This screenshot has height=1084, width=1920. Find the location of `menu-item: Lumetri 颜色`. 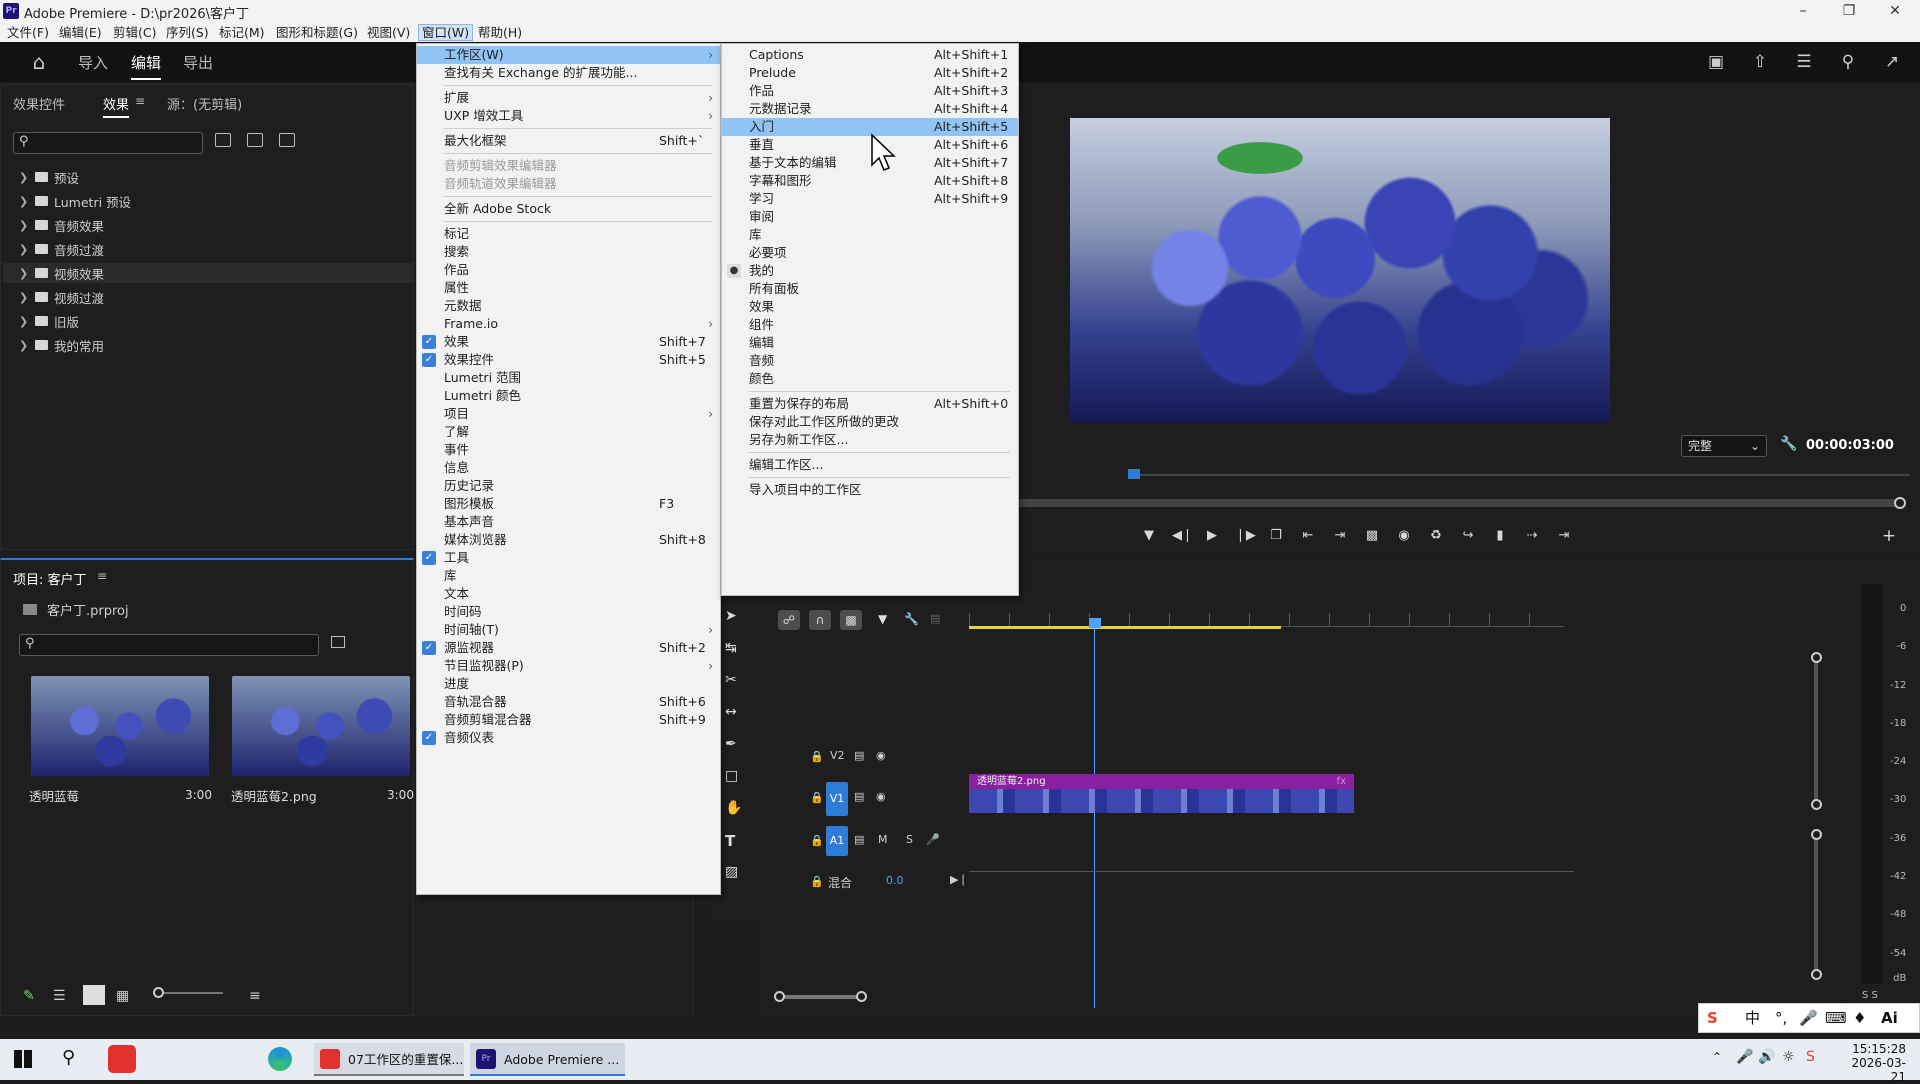

menu-item: Lumetri 颜色 is located at coordinates (568, 396).